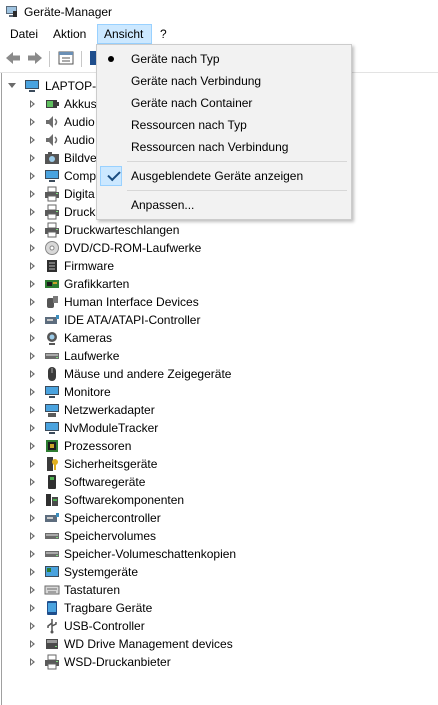  Describe the element at coordinates (219, 518) in the screenshot. I see `tree-category: Speichercontroller` at that location.